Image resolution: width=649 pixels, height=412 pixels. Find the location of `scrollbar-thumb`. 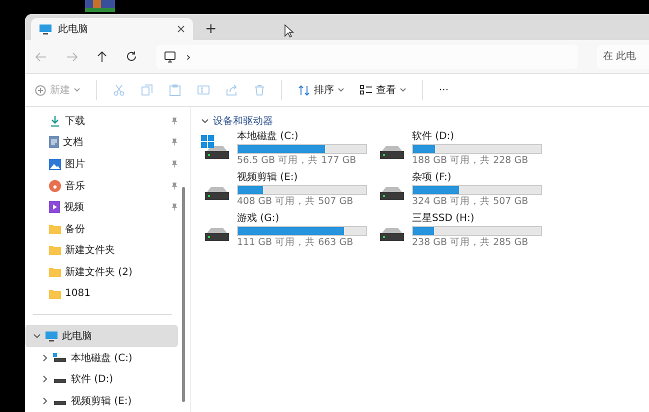

scrollbar-thumb is located at coordinates (183, 294).